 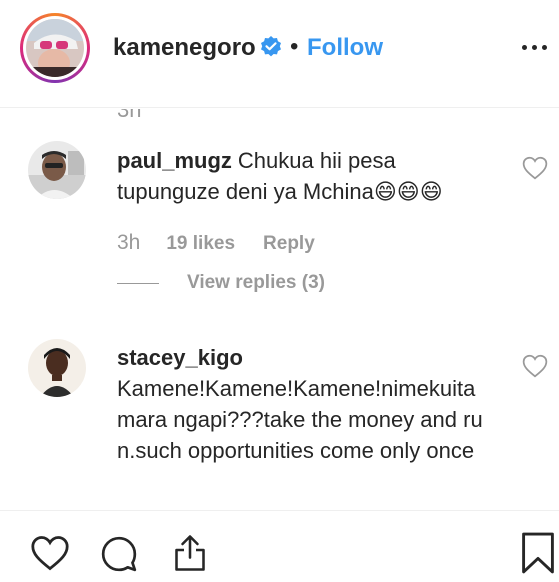 I want to click on comment-meta: 3h 19 likes Reply, so click(x=216, y=243).